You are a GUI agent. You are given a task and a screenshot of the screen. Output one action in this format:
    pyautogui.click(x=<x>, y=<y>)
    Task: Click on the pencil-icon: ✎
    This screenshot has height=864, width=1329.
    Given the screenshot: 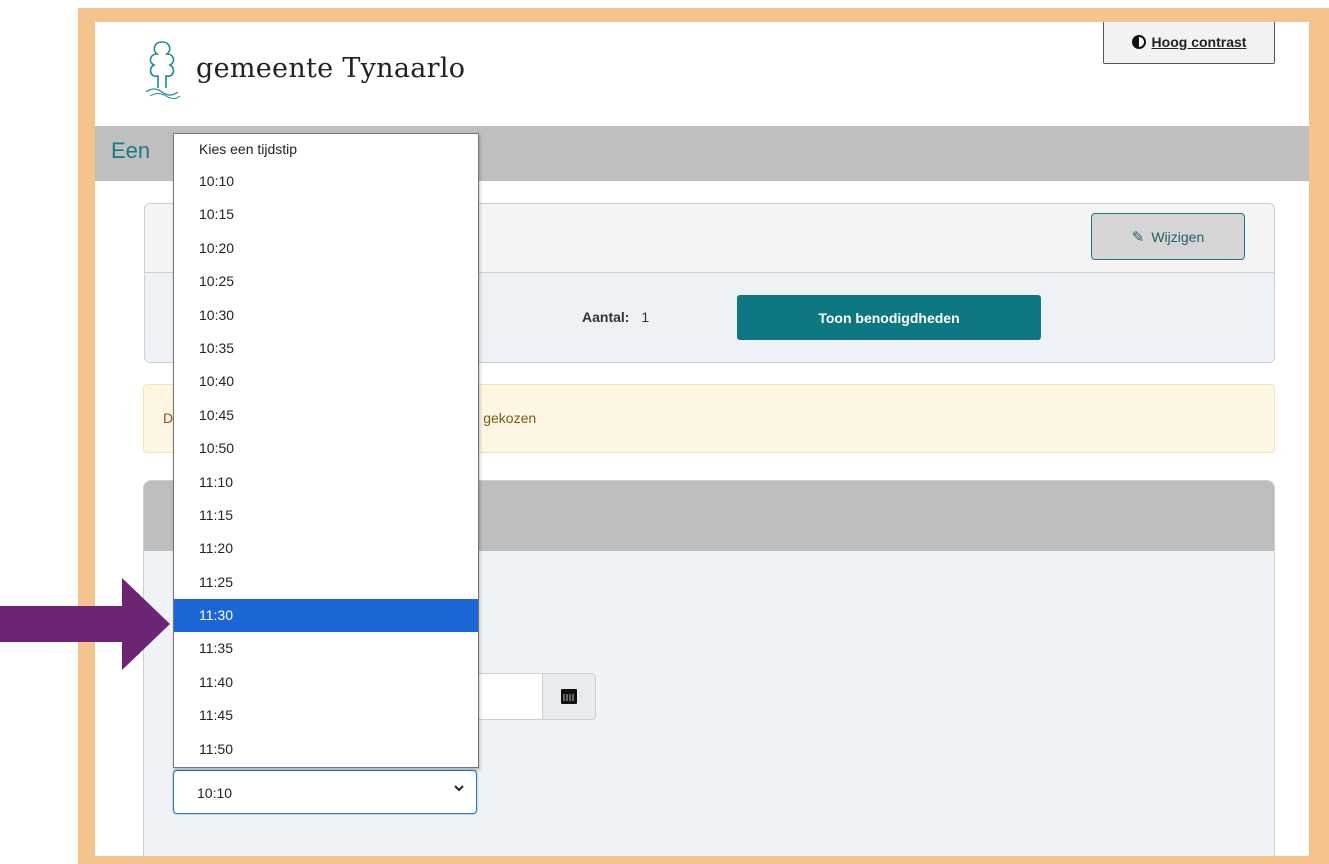 What is the action you would take?
    pyautogui.click(x=1138, y=237)
    